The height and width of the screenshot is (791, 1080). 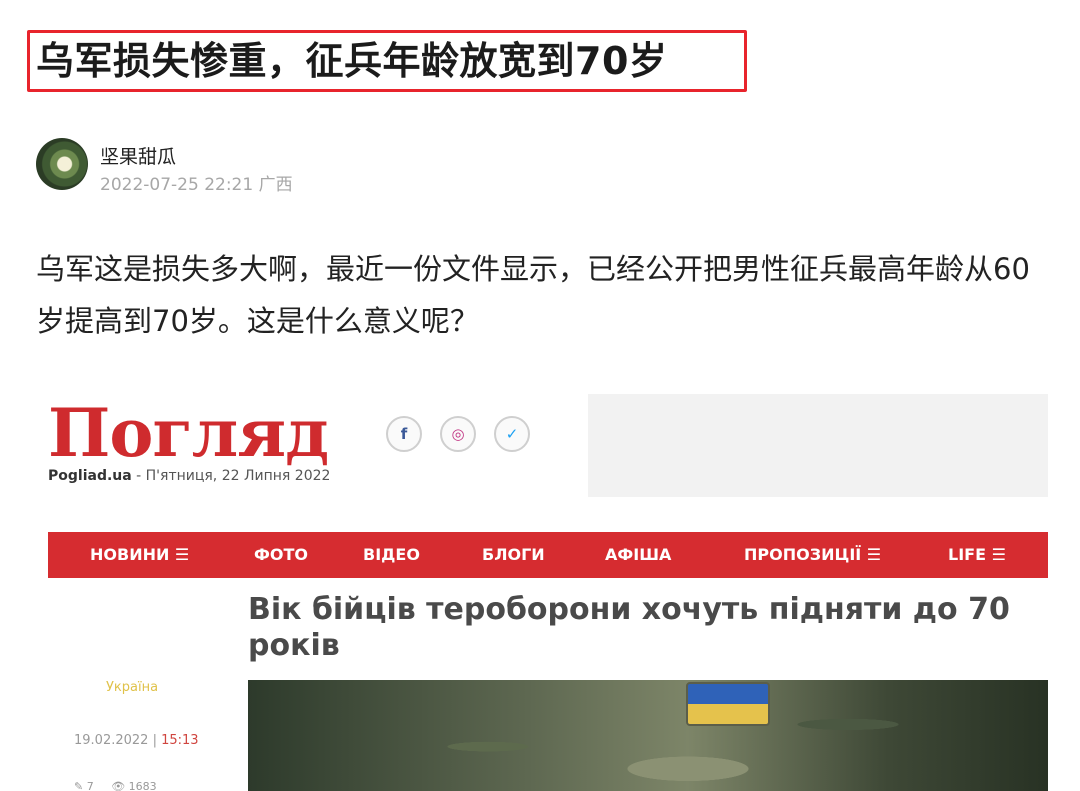 What do you see at coordinates (231, 476) in the screenshot?
I see `site-date: - П'ятниця, 22 Липня 2022` at bounding box center [231, 476].